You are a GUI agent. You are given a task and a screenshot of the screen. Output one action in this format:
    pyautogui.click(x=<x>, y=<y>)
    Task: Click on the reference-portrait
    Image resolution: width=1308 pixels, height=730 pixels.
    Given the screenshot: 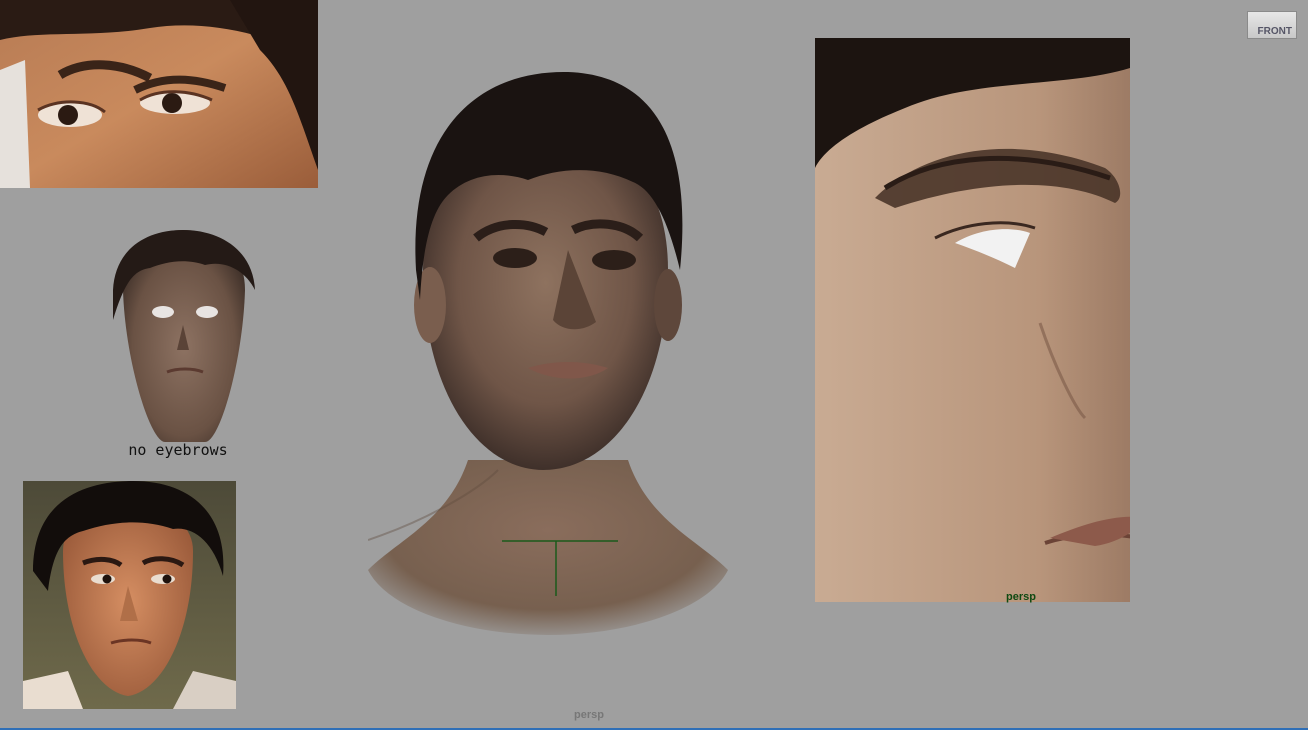 What is the action you would take?
    pyautogui.click(x=129, y=595)
    